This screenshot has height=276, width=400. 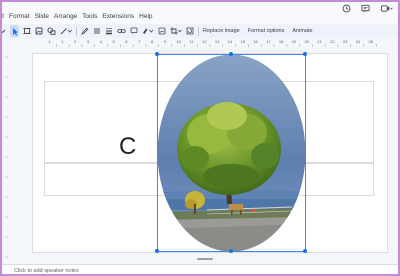 What do you see at coordinates (305, 251) in the screenshot?
I see `resize-handle-bottom-right` at bounding box center [305, 251].